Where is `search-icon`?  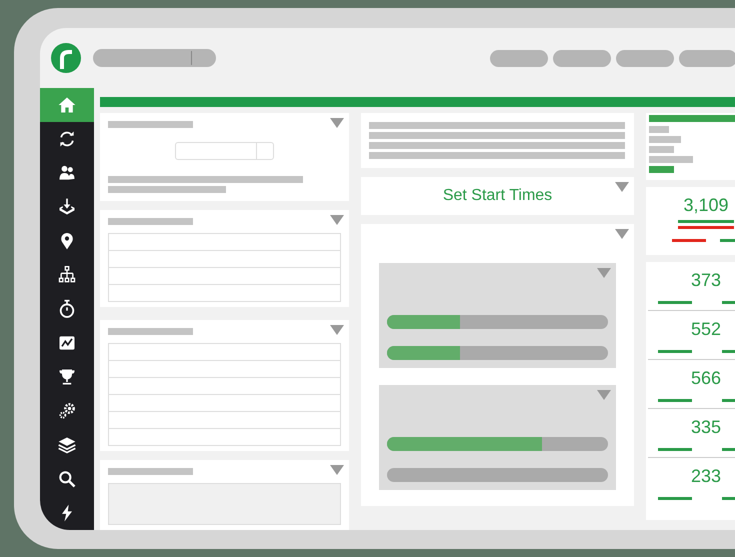 search-icon is located at coordinates (67, 479).